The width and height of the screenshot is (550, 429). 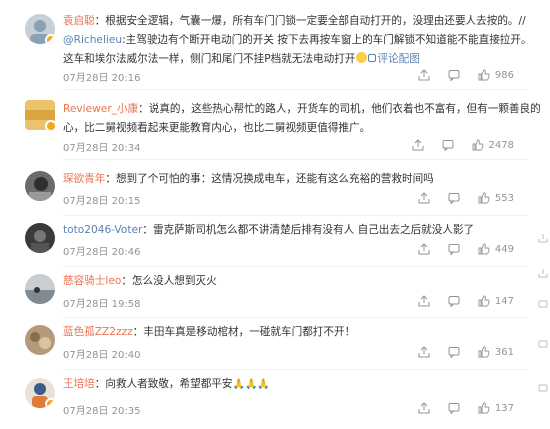 I want to click on like-button: 449, so click(x=496, y=249).